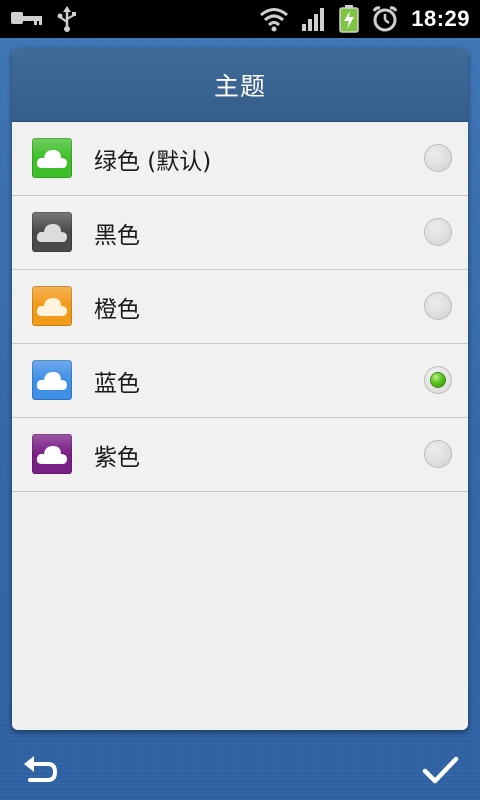  Describe the element at coordinates (438, 306) in the screenshot. I see `theme-radio-orange` at that location.